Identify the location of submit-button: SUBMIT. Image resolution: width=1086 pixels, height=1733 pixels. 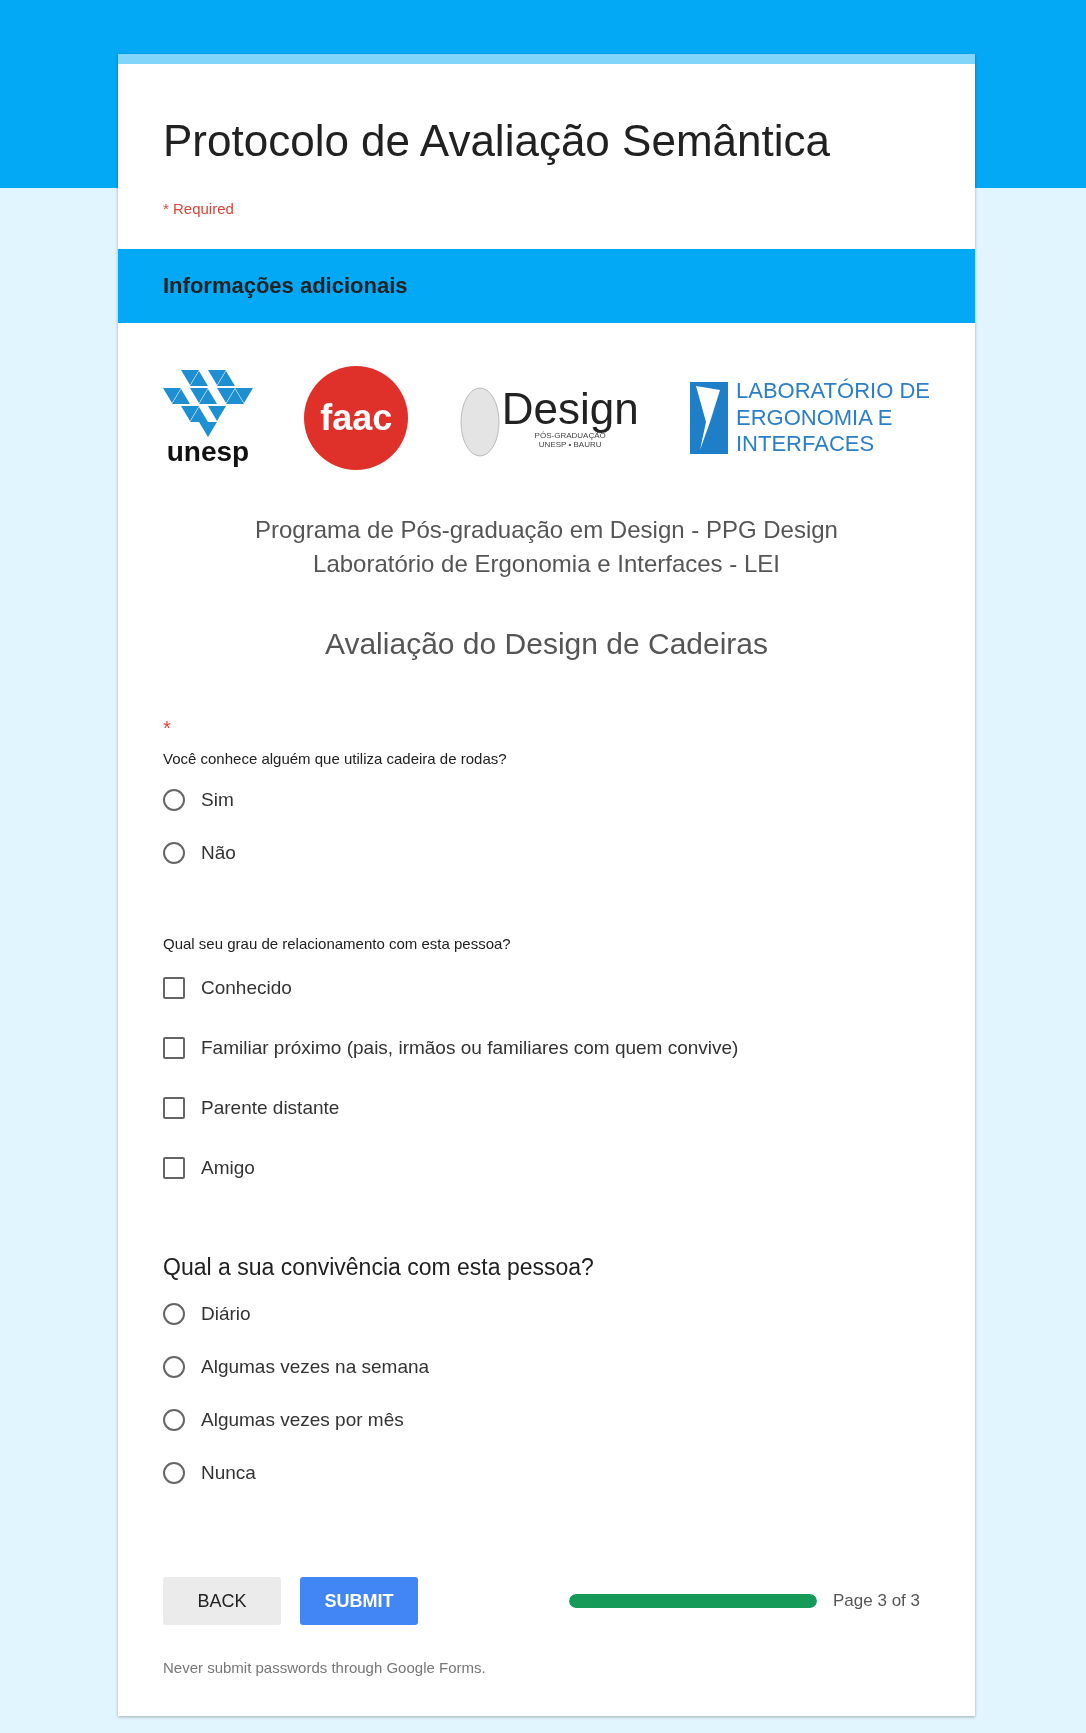
(359, 1601).